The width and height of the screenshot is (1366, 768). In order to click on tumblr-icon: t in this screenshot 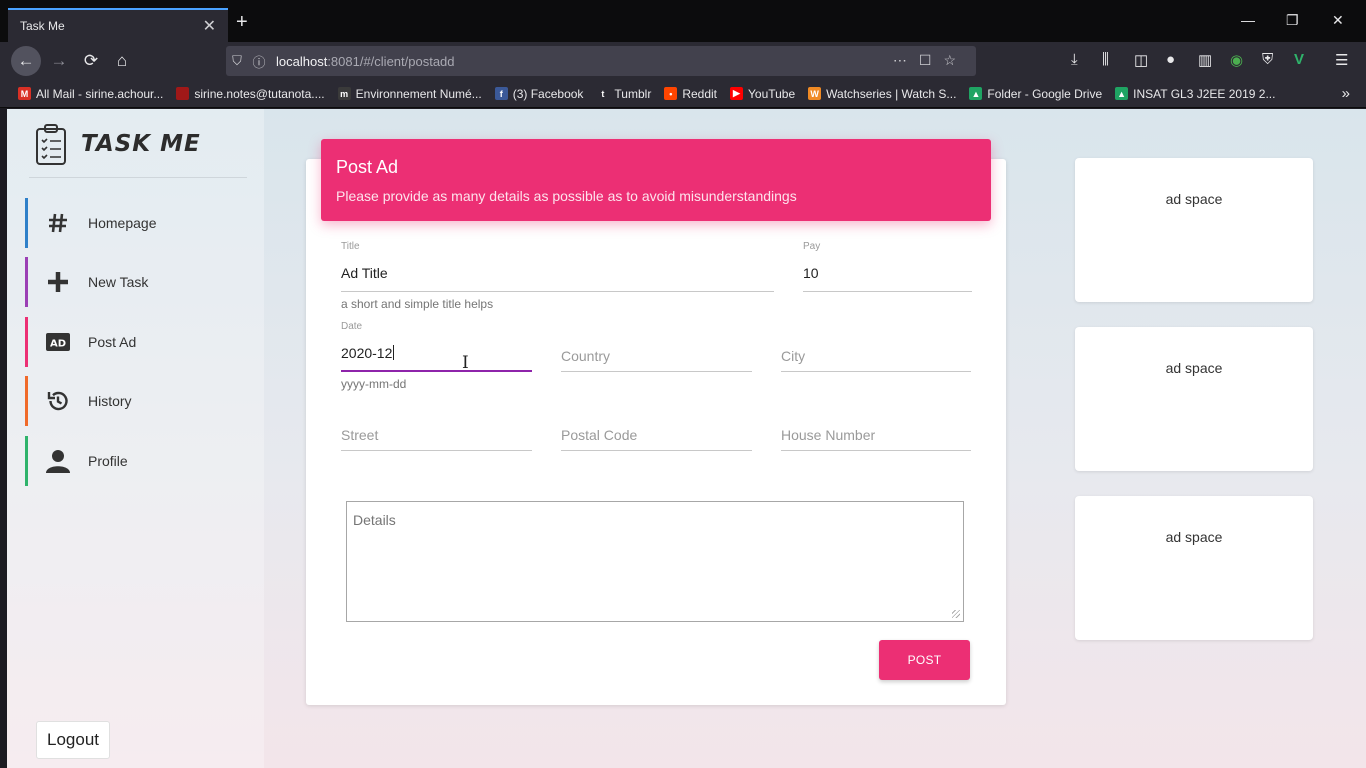, I will do `click(603, 93)`.